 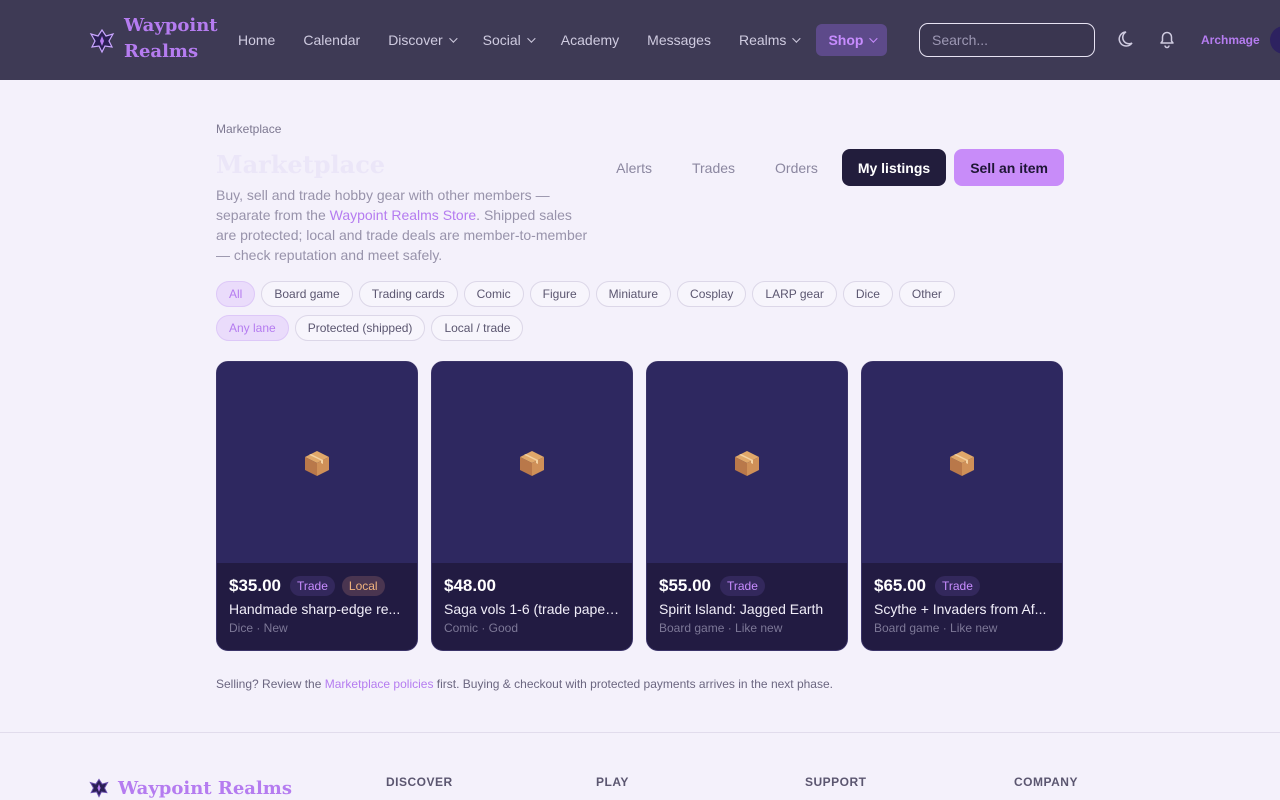 I want to click on nav-calendar-label: Calendar, so click(x=332, y=40).